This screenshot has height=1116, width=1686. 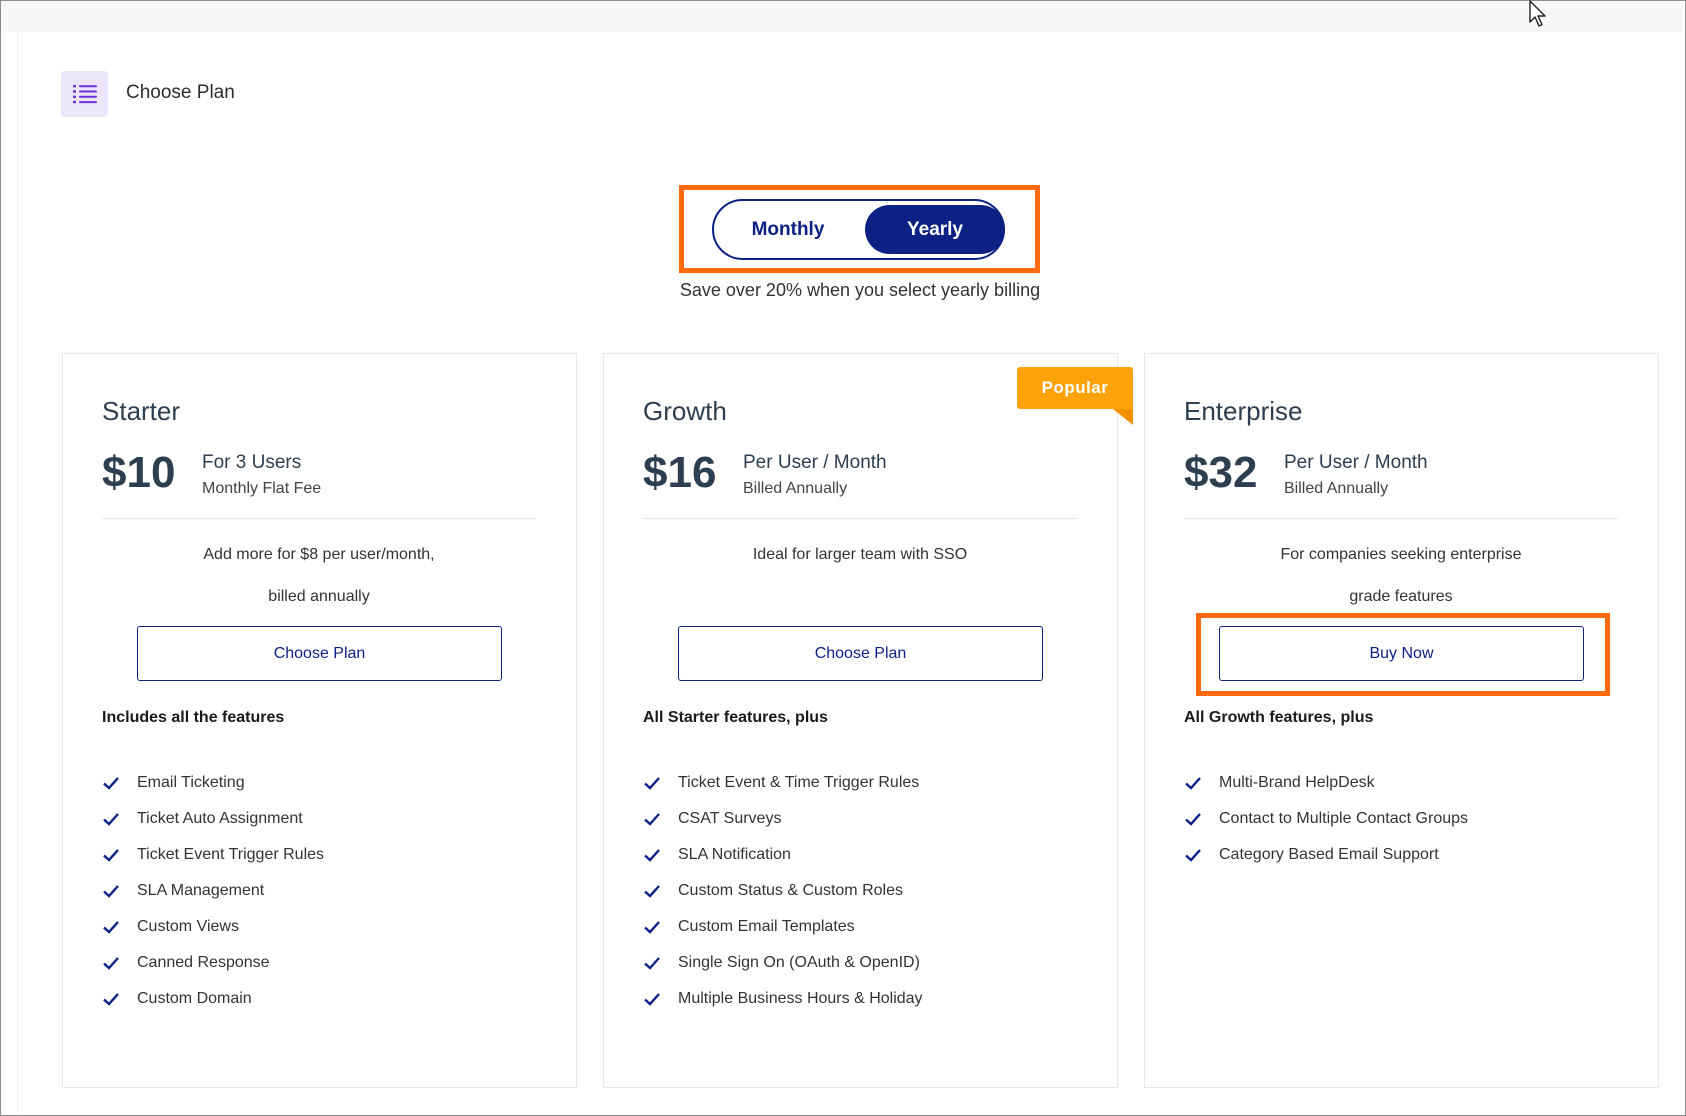 What do you see at coordinates (799, 782) in the screenshot?
I see `feature-label: Ticket Event & Time Trigger Rules` at bounding box center [799, 782].